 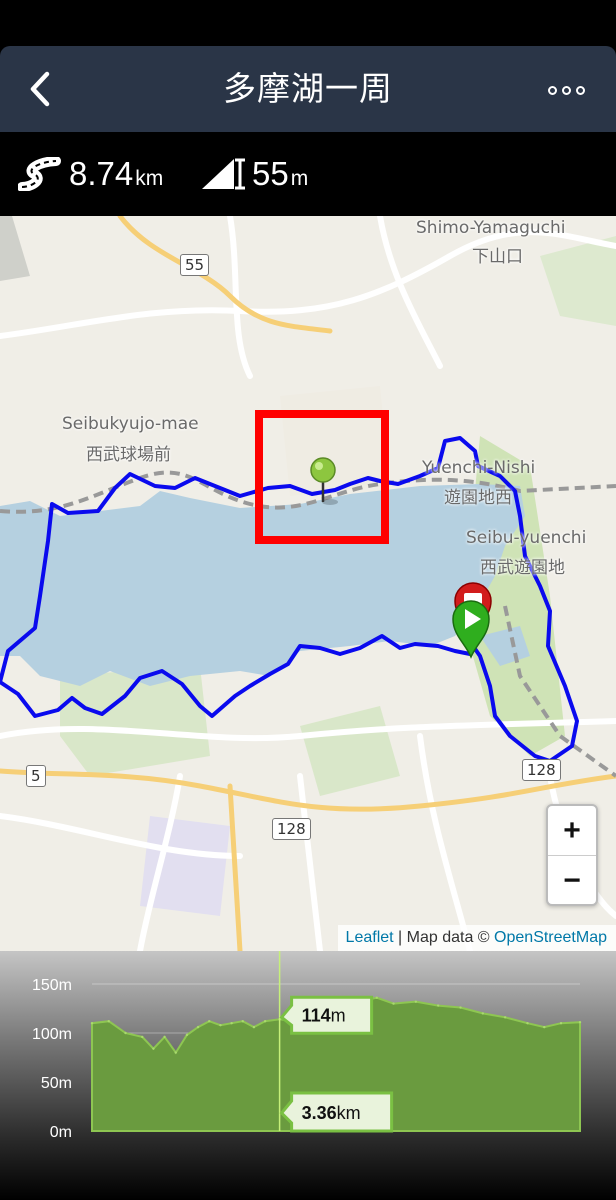 I want to click on map-label-seibu-yuenchi-ja: 西武遊園地, so click(x=522, y=568).